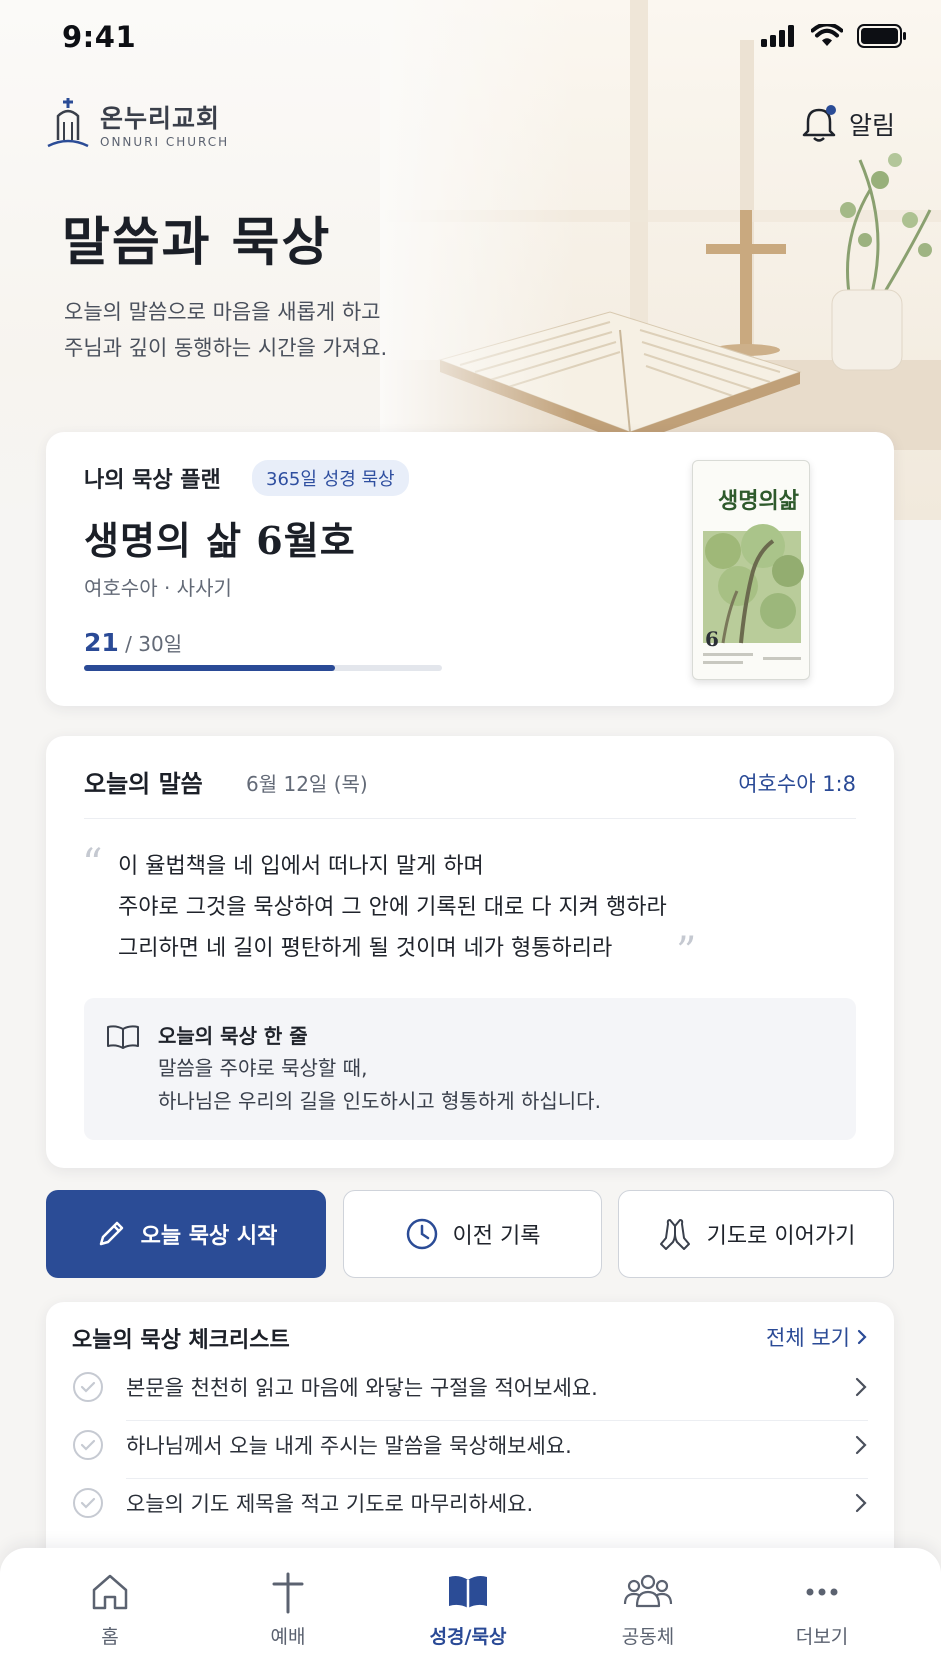 This screenshot has height=1672, width=941. What do you see at coordinates (470, 40) in the screenshot?
I see `status-bar: 9:41` at bounding box center [470, 40].